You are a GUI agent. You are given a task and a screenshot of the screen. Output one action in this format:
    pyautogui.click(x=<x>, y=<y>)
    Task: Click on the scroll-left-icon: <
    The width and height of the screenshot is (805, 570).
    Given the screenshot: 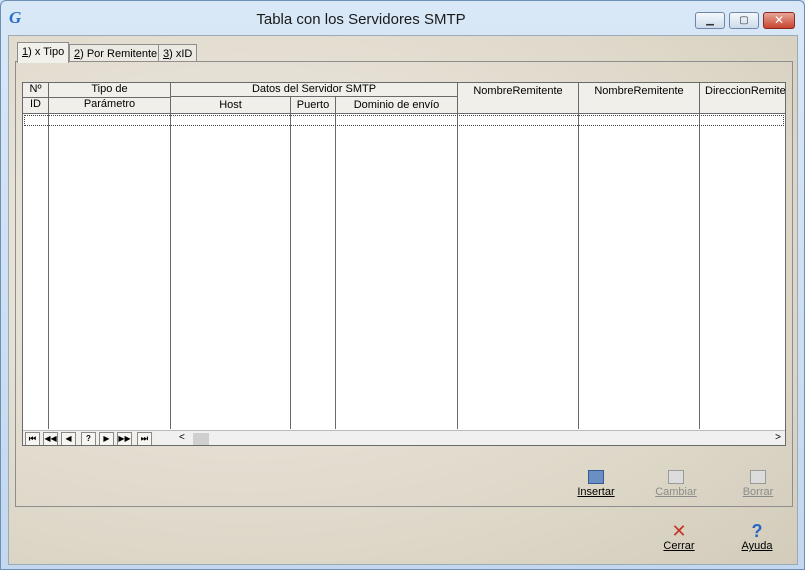 What is the action you would take?
    pyautogui.click(x=182, y=437)
    